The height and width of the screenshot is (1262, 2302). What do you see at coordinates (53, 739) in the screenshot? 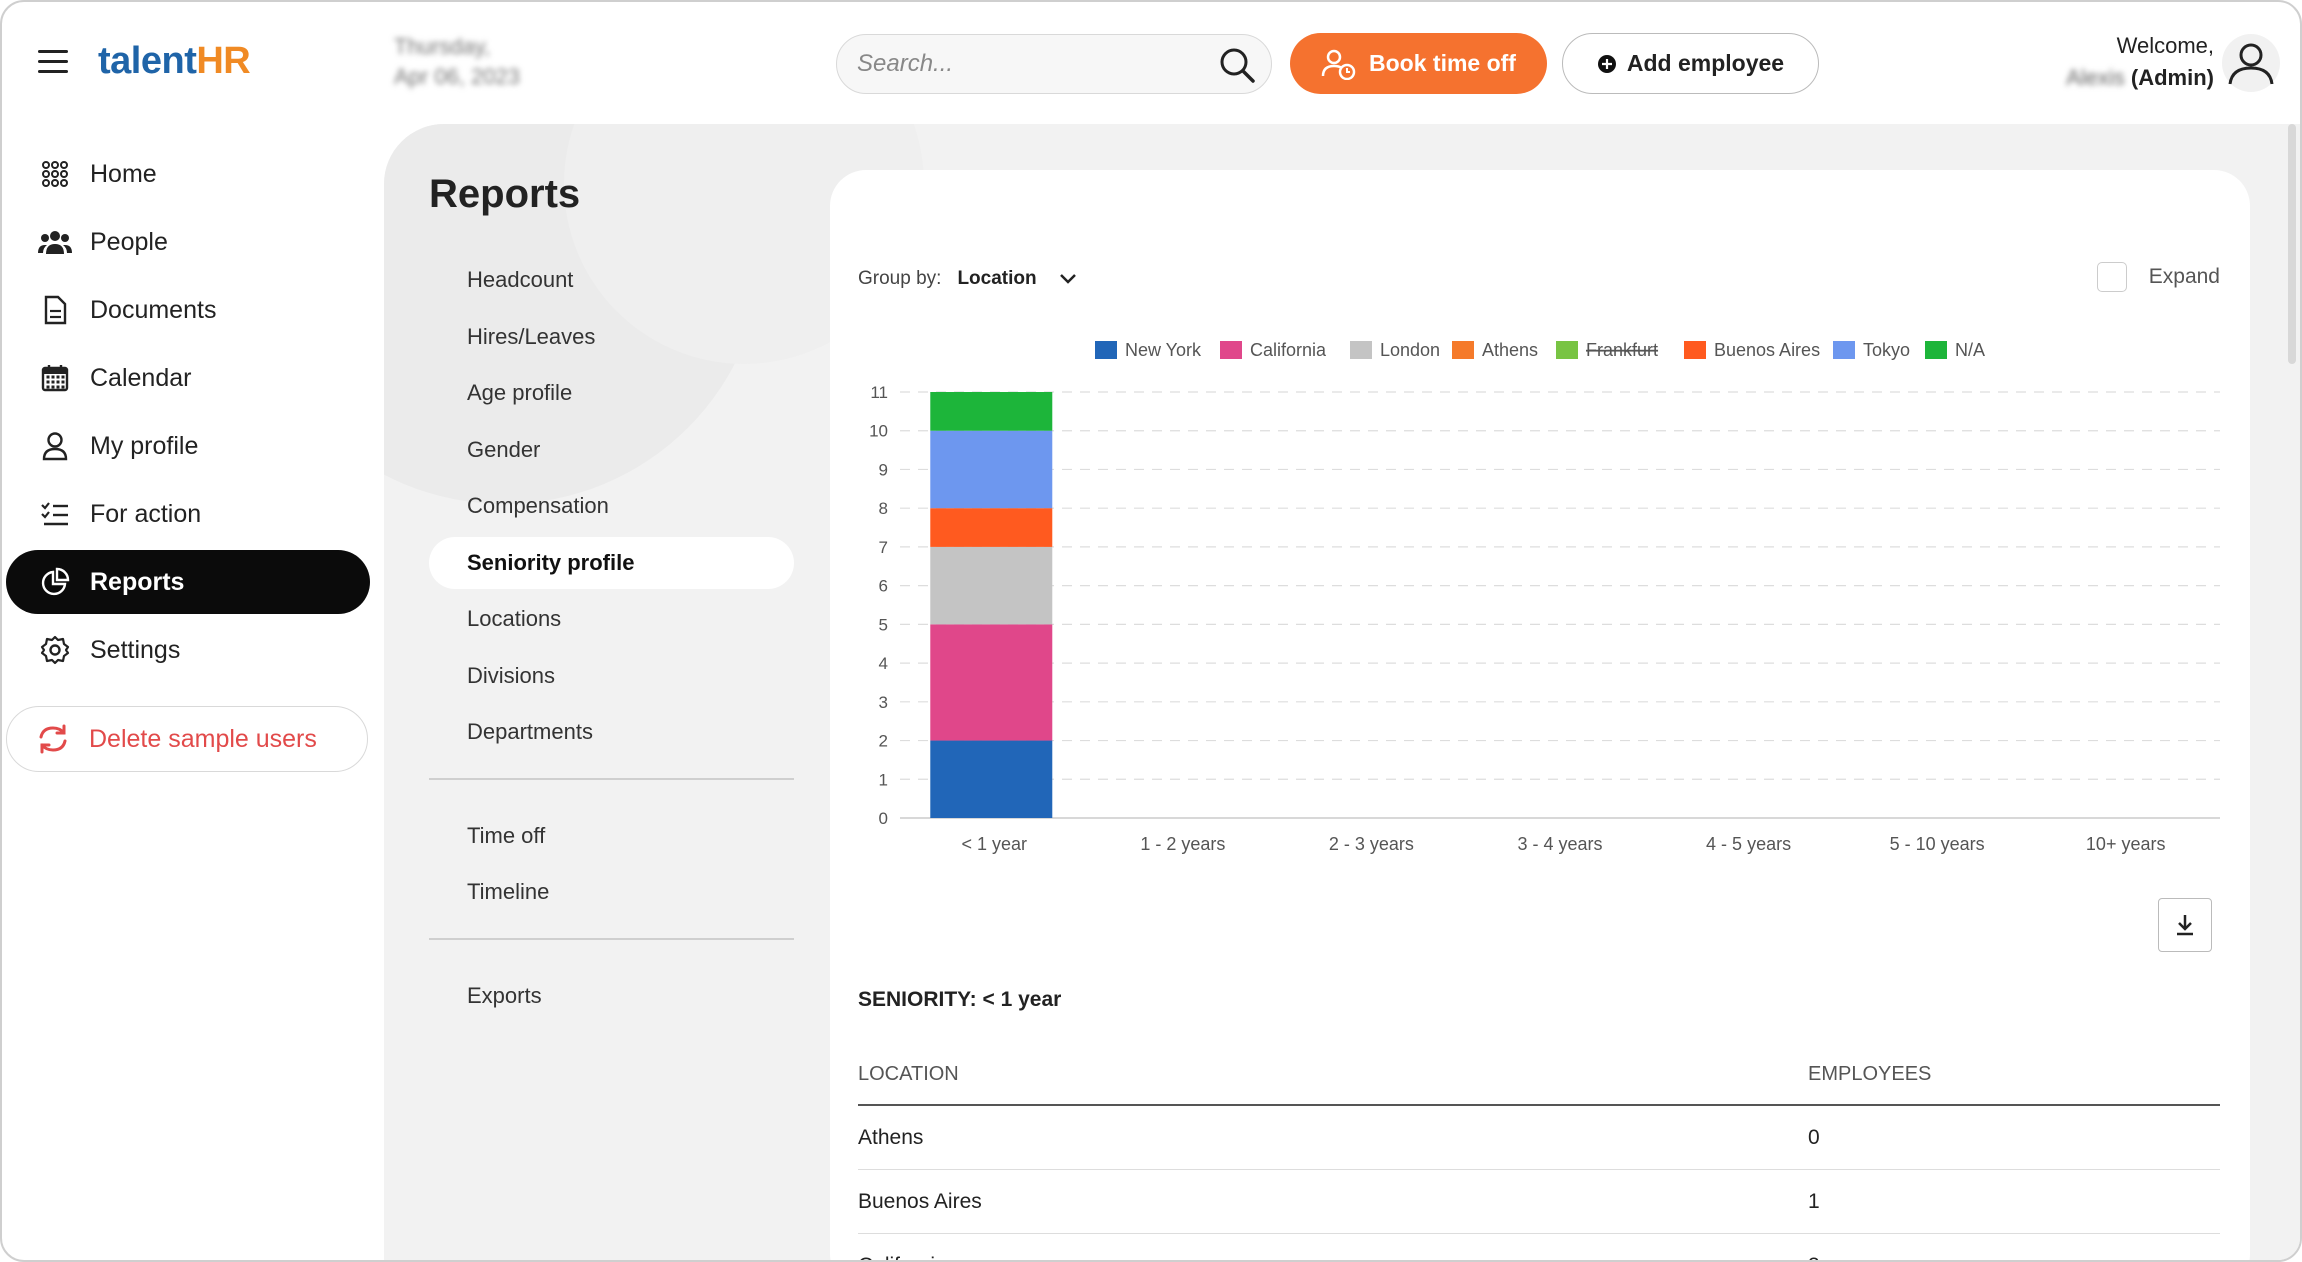
I see `sync-icon` at bounding box center [53, 739].